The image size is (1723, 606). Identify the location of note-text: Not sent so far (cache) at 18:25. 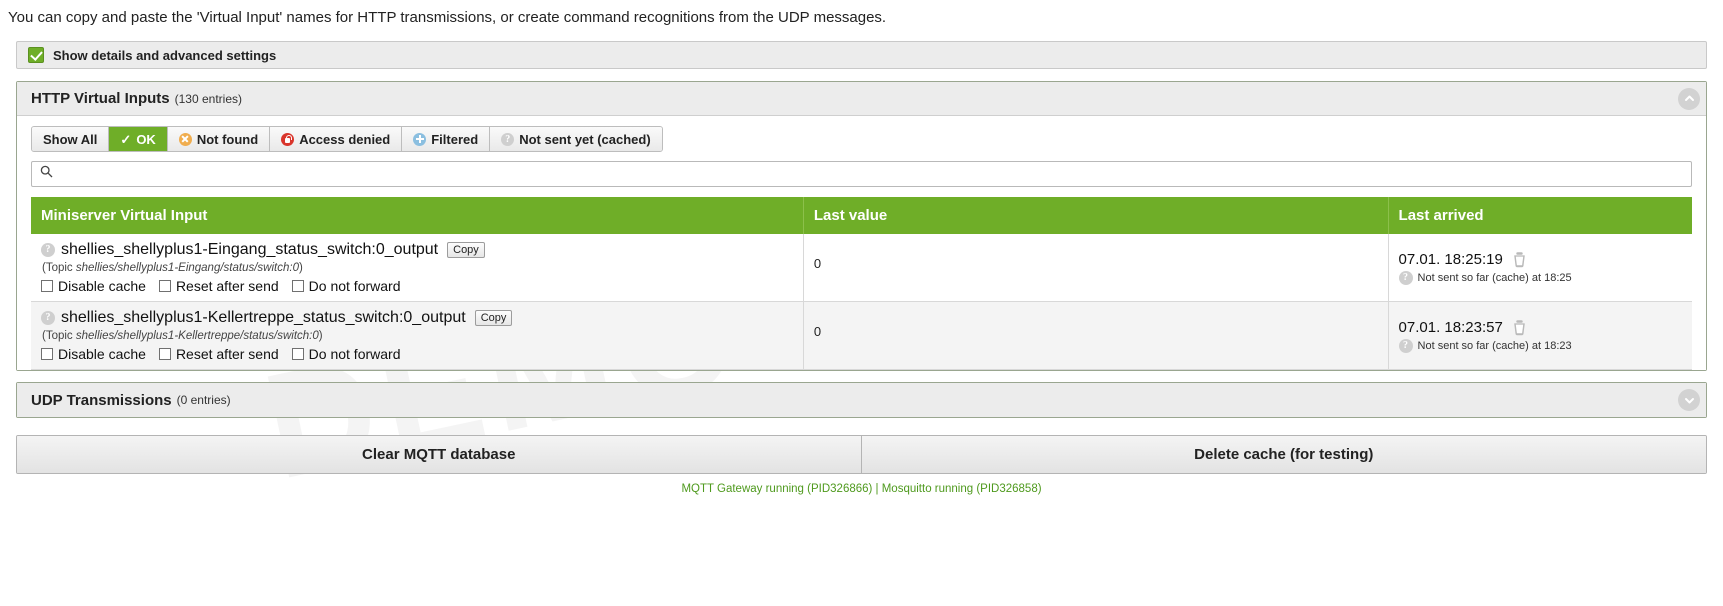
(1494, 278).